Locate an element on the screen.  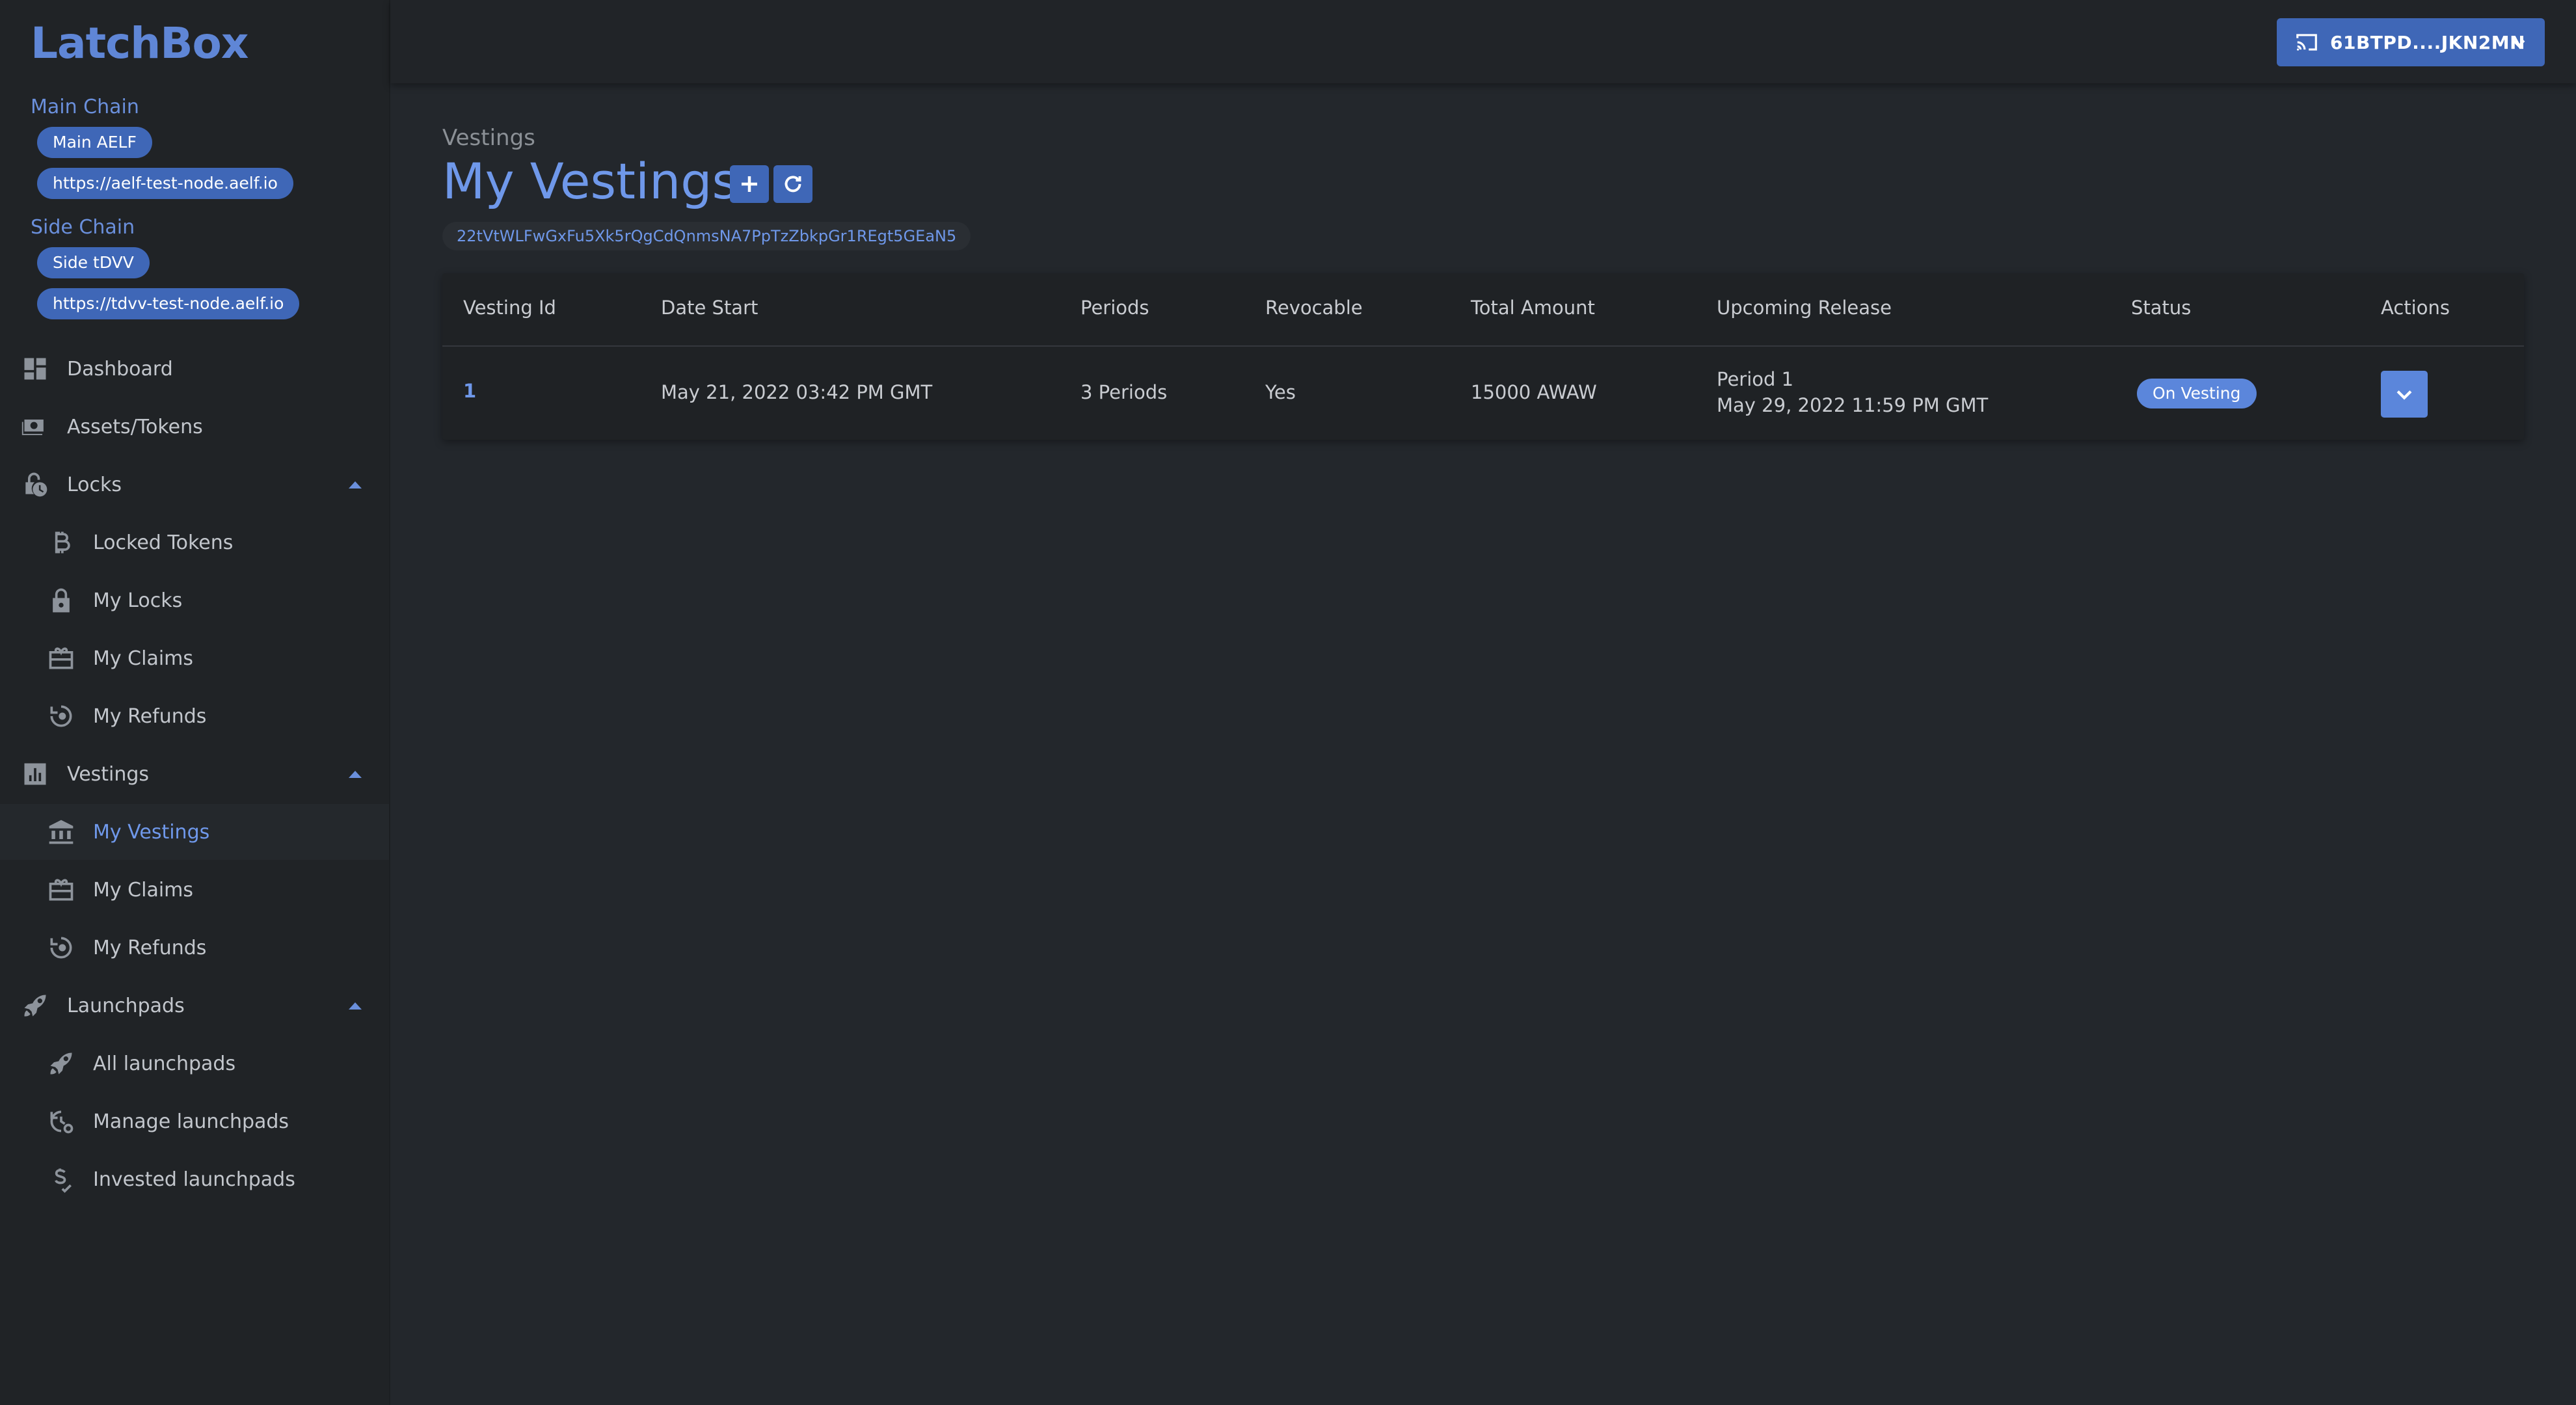
padlock-icon is located at coordinates (61, 600).